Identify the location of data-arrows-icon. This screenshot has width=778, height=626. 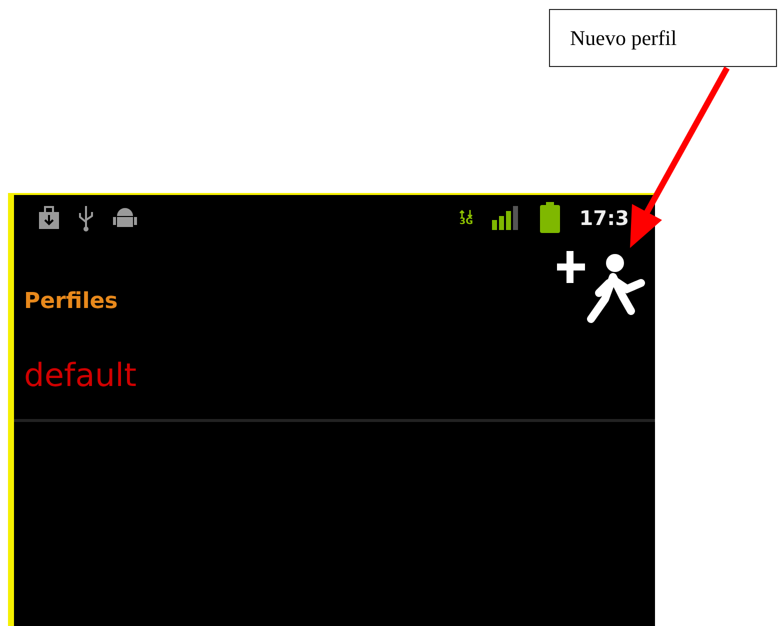
(466, 214).